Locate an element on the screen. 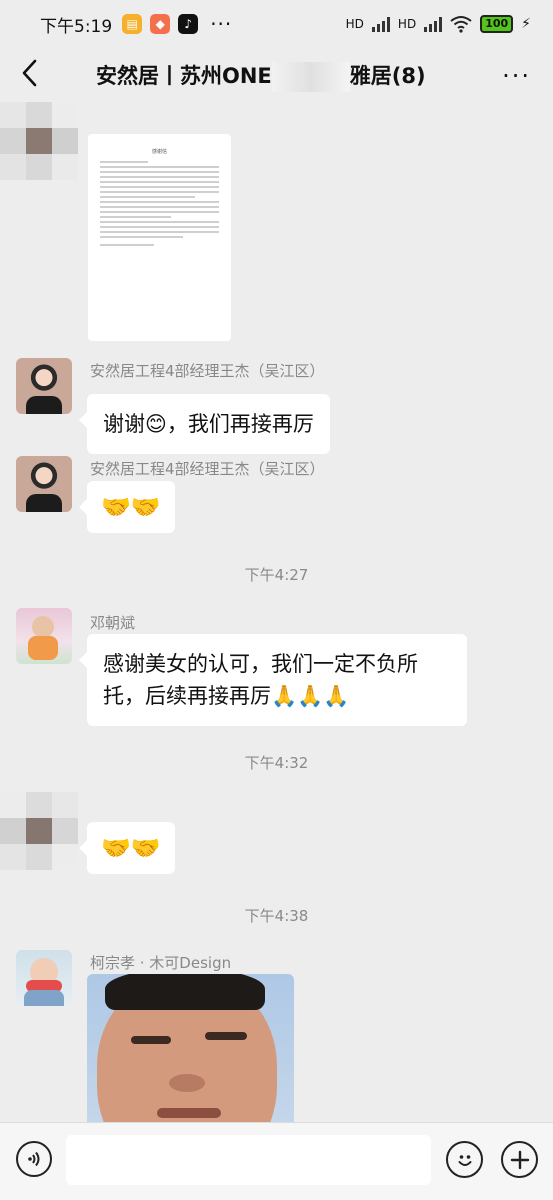 This screenshot has width=553, height=1200. message-bubble: 感谢美女的认可，我们一定不负所 托，后续再接再厉🙏🙏🙏 is located at coordinates (273, 680).